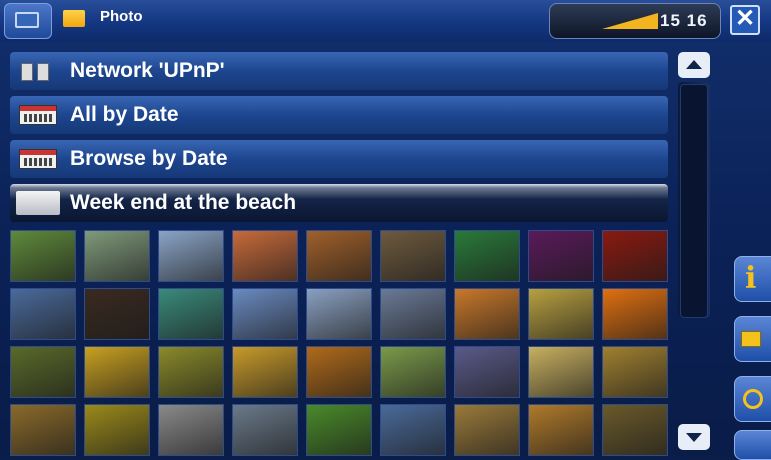  Describe the element at coordinates (630, 21) in the screenshot. I see `battery-icon` at that location.